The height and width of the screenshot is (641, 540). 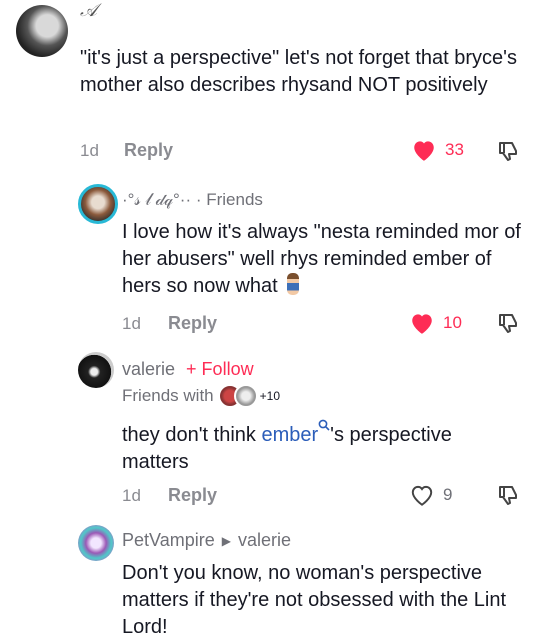 What do you see at coordinates (452, 322) in the screenshot?
I see `like-count: 10` at bounding box center [452, 322].